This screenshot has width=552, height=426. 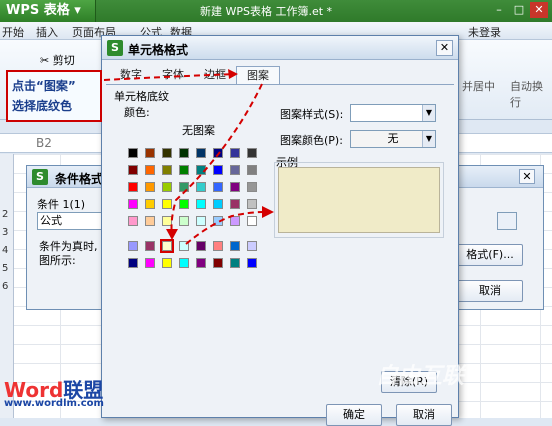 What do you see at coordinates (188, 157) in the screenshot?
I see `annotation-arrows` at bounding box center [188, 157].